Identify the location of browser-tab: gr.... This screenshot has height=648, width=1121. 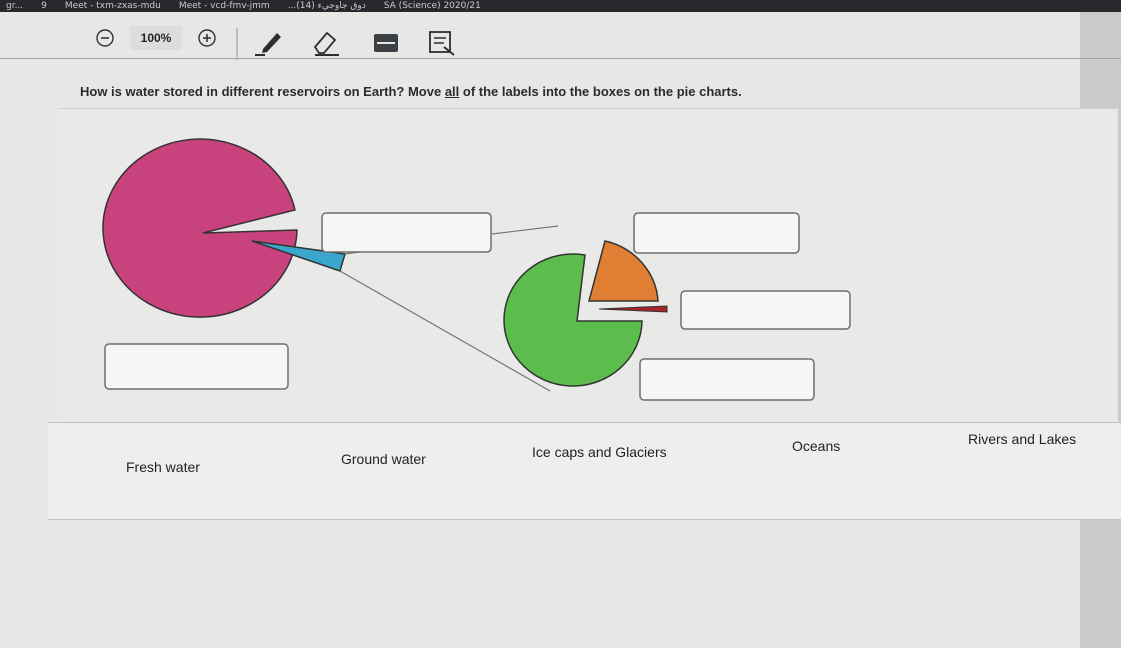
(14, 6).